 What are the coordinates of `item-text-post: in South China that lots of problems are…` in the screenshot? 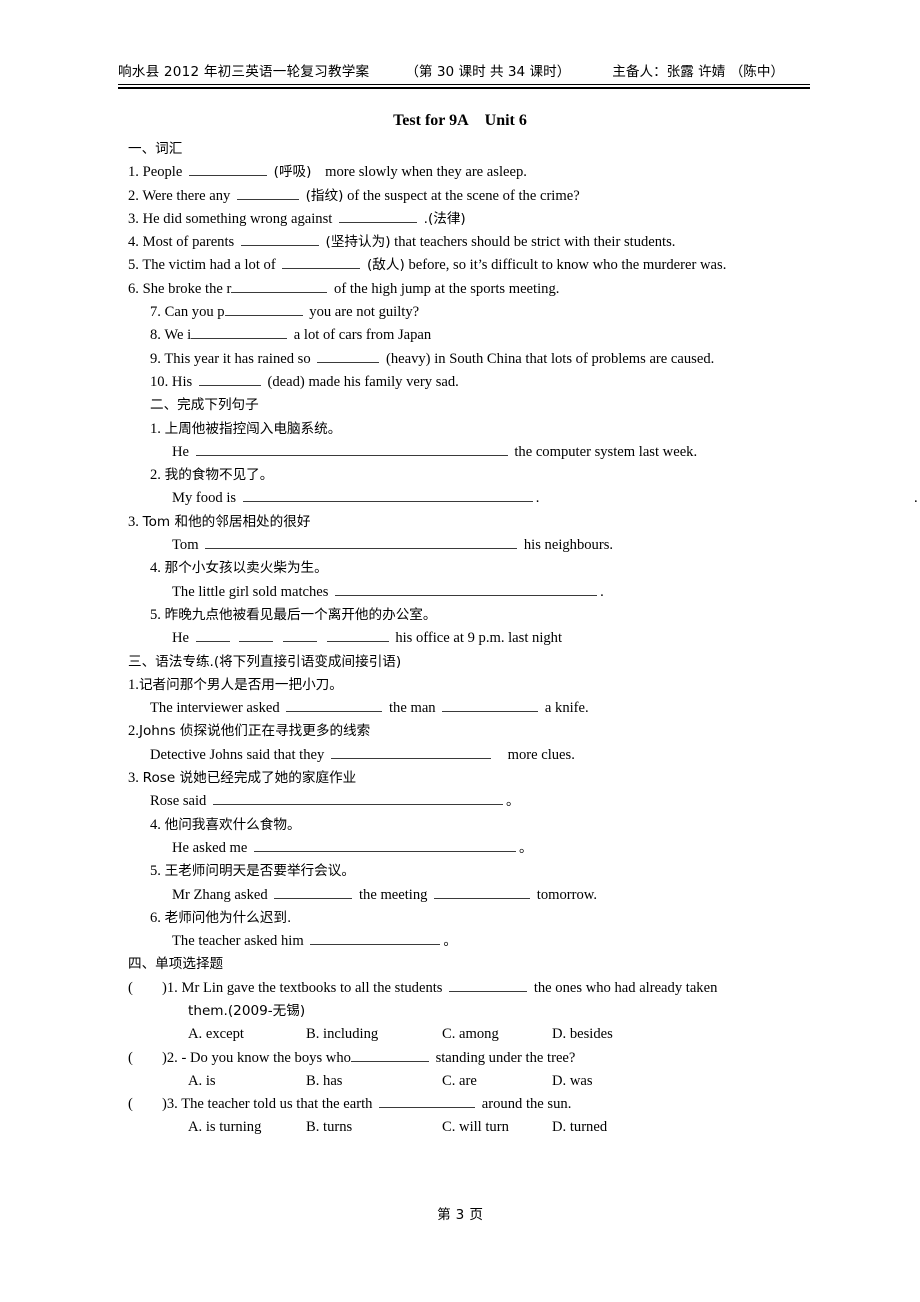 It's located at (574, 358).